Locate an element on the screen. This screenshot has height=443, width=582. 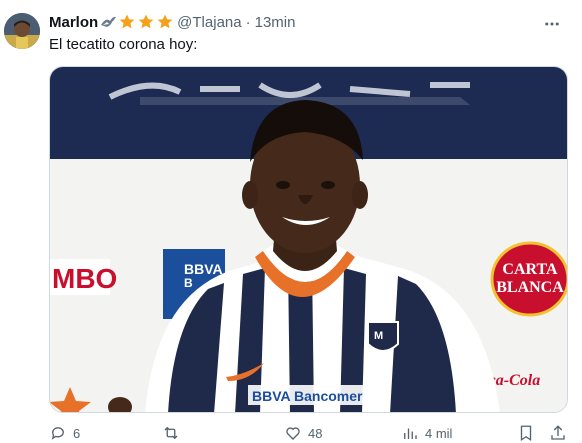
avatar is located at coordinates (22, 31).